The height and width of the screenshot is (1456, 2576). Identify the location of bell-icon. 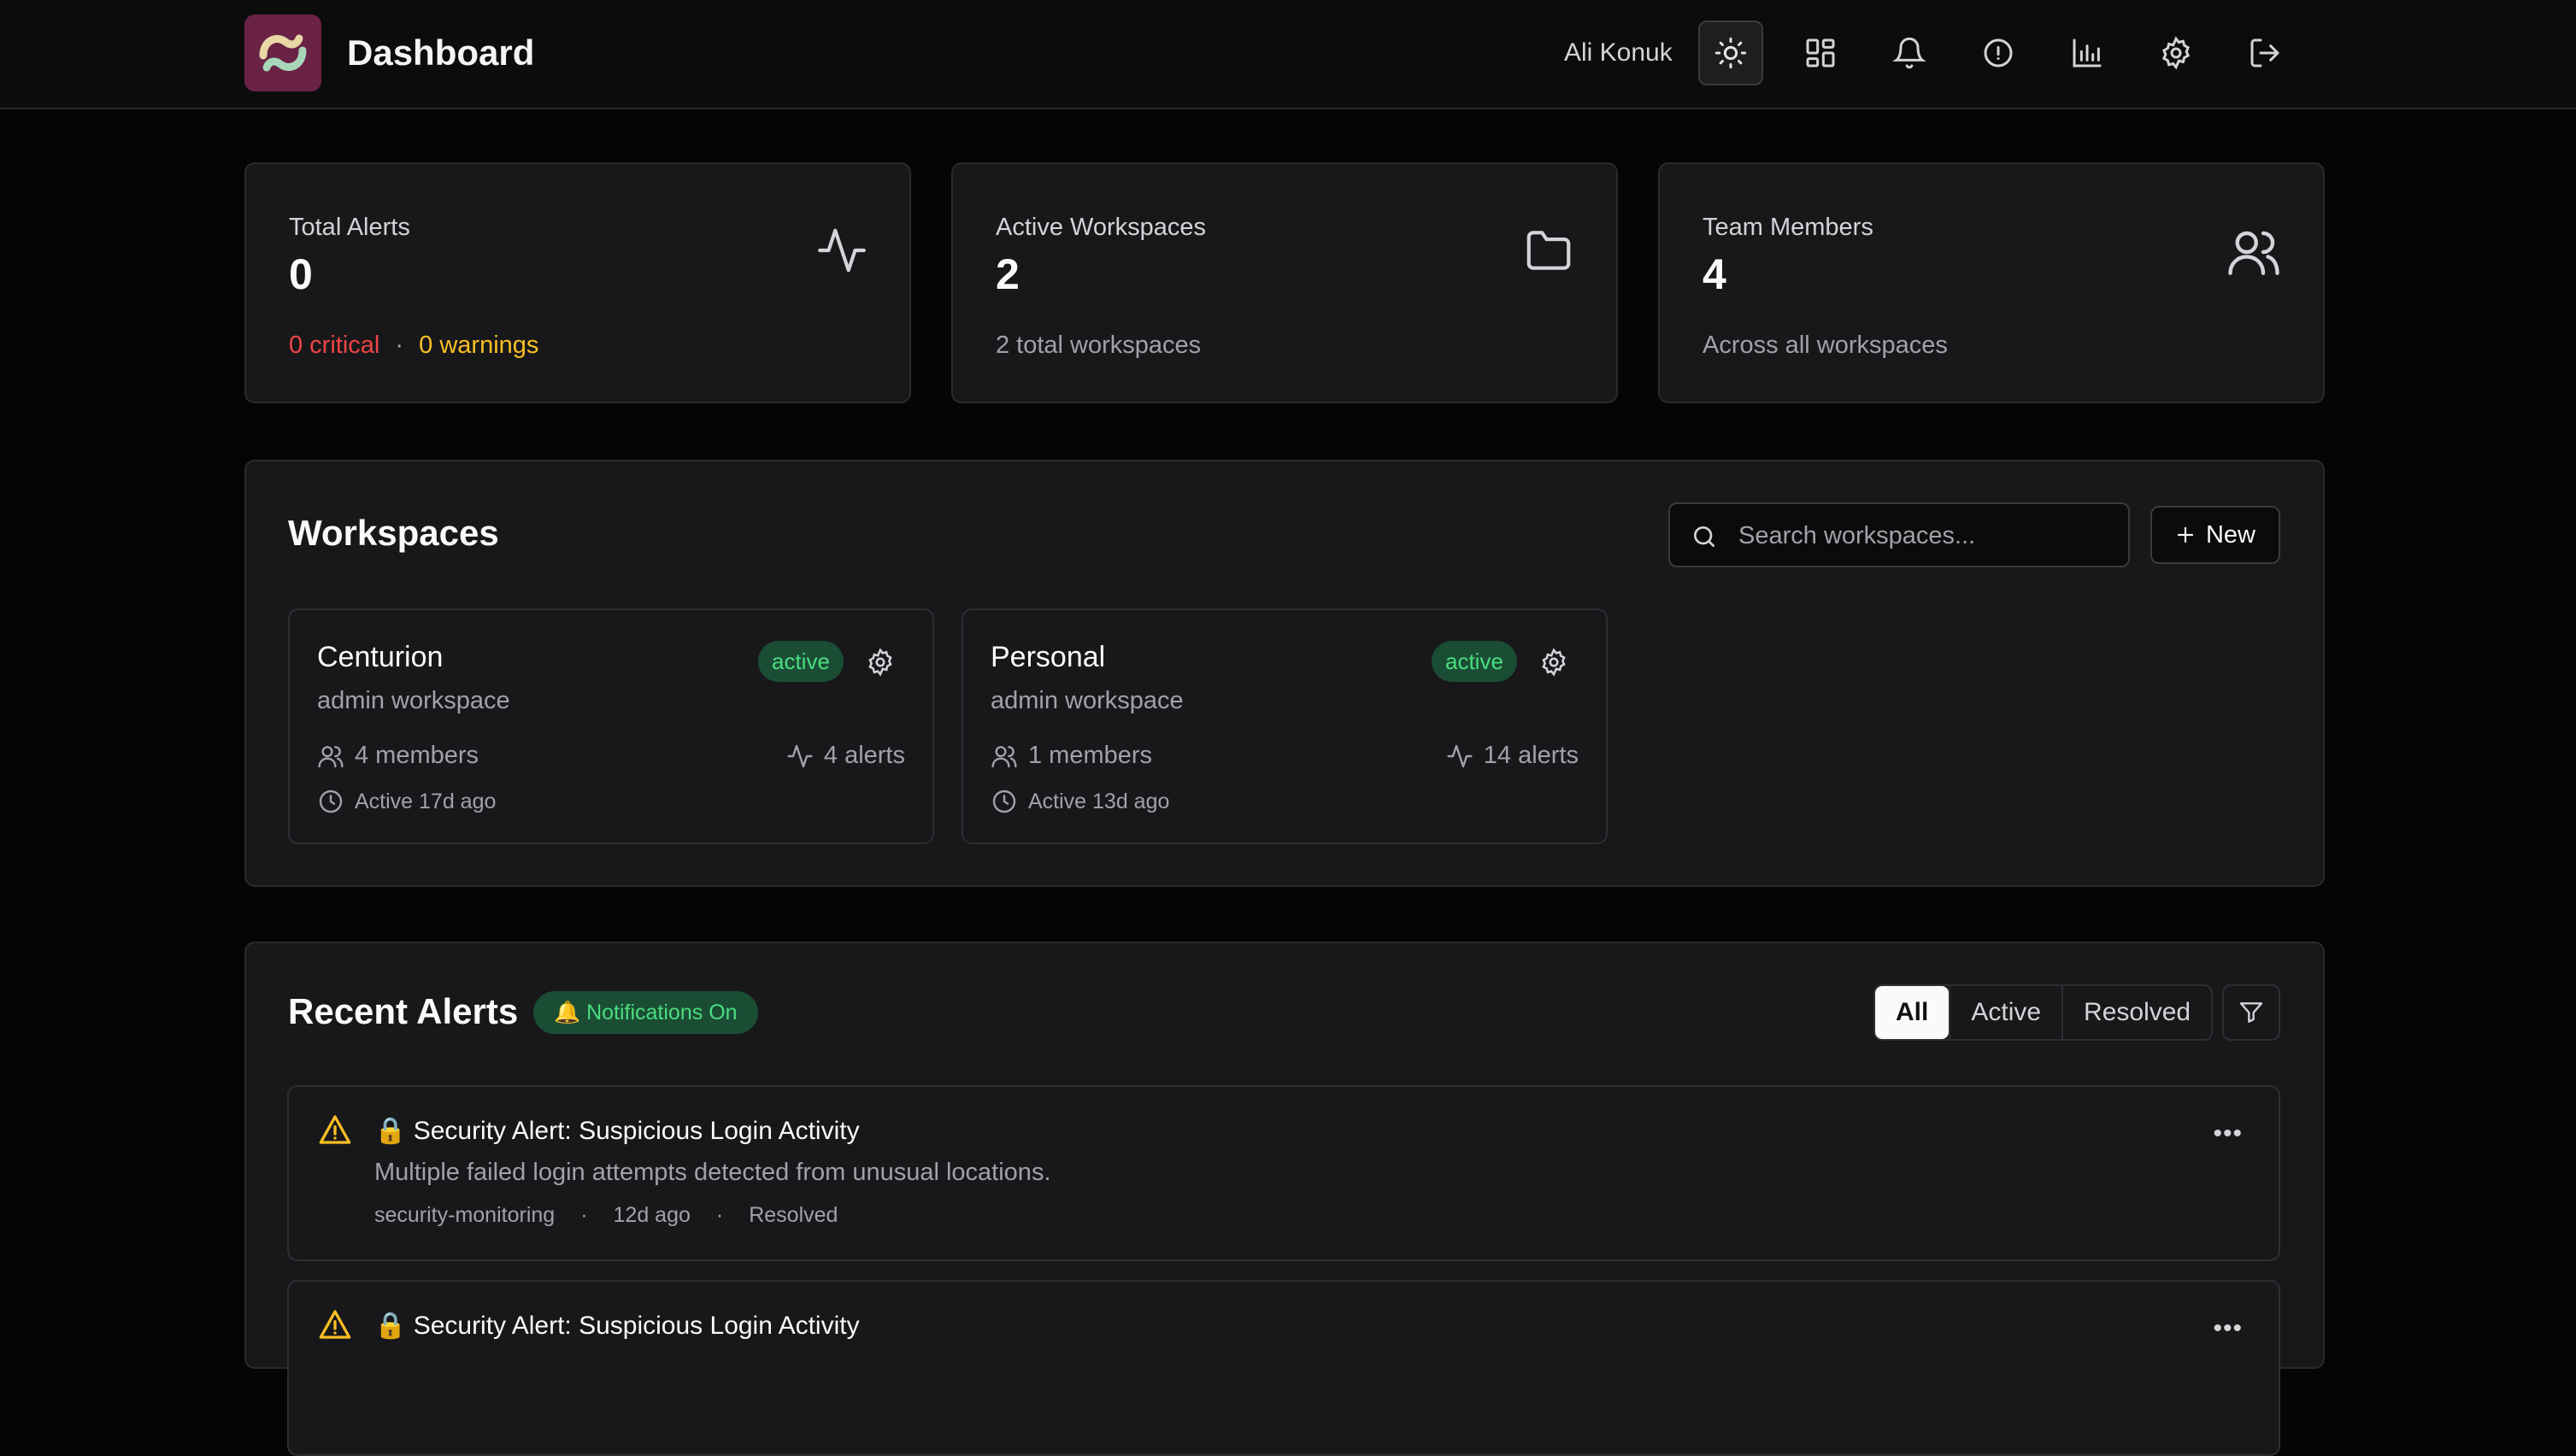
(1909, 53).